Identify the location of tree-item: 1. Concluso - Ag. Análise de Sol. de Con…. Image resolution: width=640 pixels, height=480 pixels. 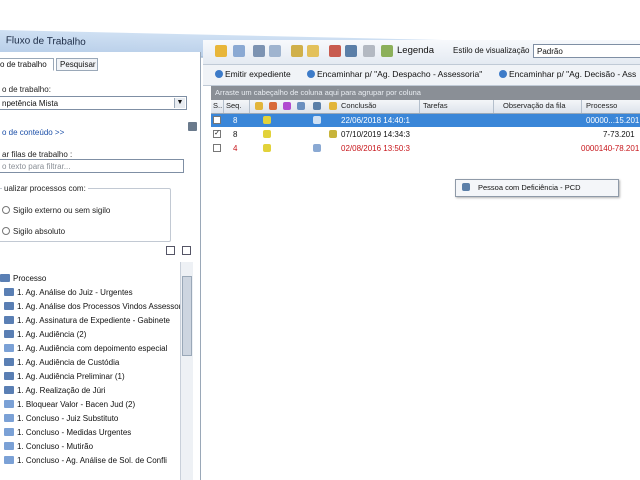
(85, 463).